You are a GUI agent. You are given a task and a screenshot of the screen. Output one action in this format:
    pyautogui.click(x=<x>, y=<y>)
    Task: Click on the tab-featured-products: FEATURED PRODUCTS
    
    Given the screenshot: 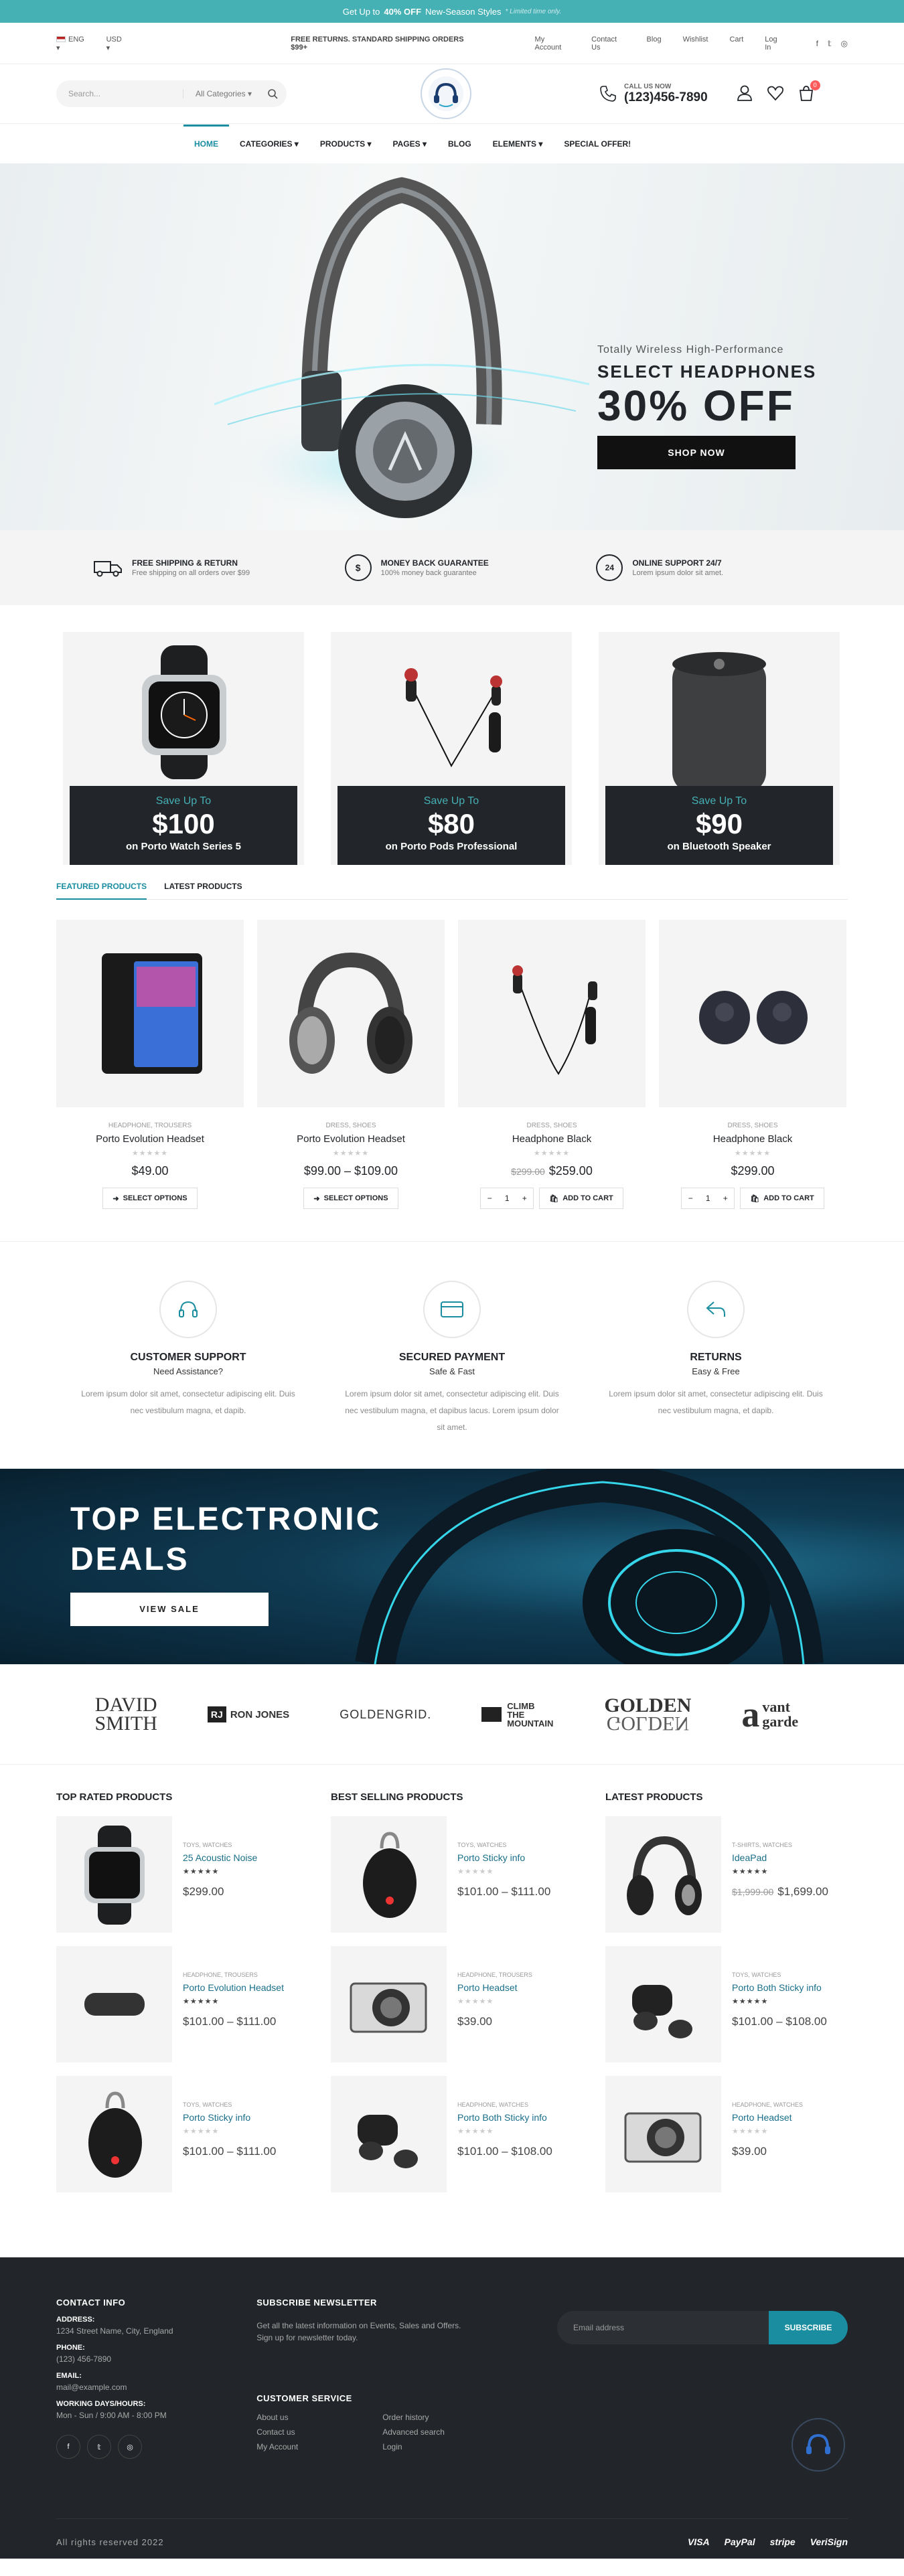 What is the action you would take?
    pyautogui.click(x=101, y=887)
    